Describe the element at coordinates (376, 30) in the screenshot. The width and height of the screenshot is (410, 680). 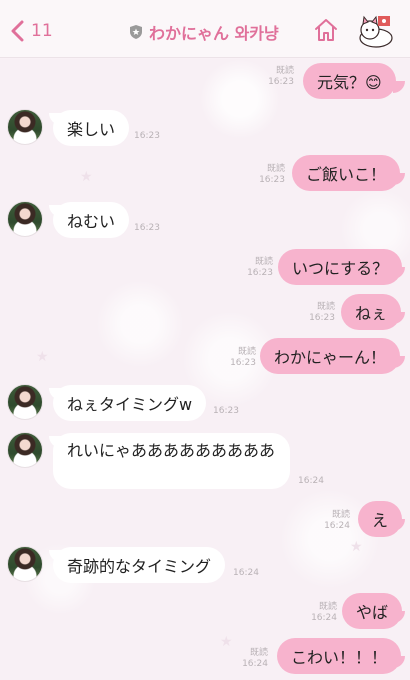
I see `mascot-icon` at that location.